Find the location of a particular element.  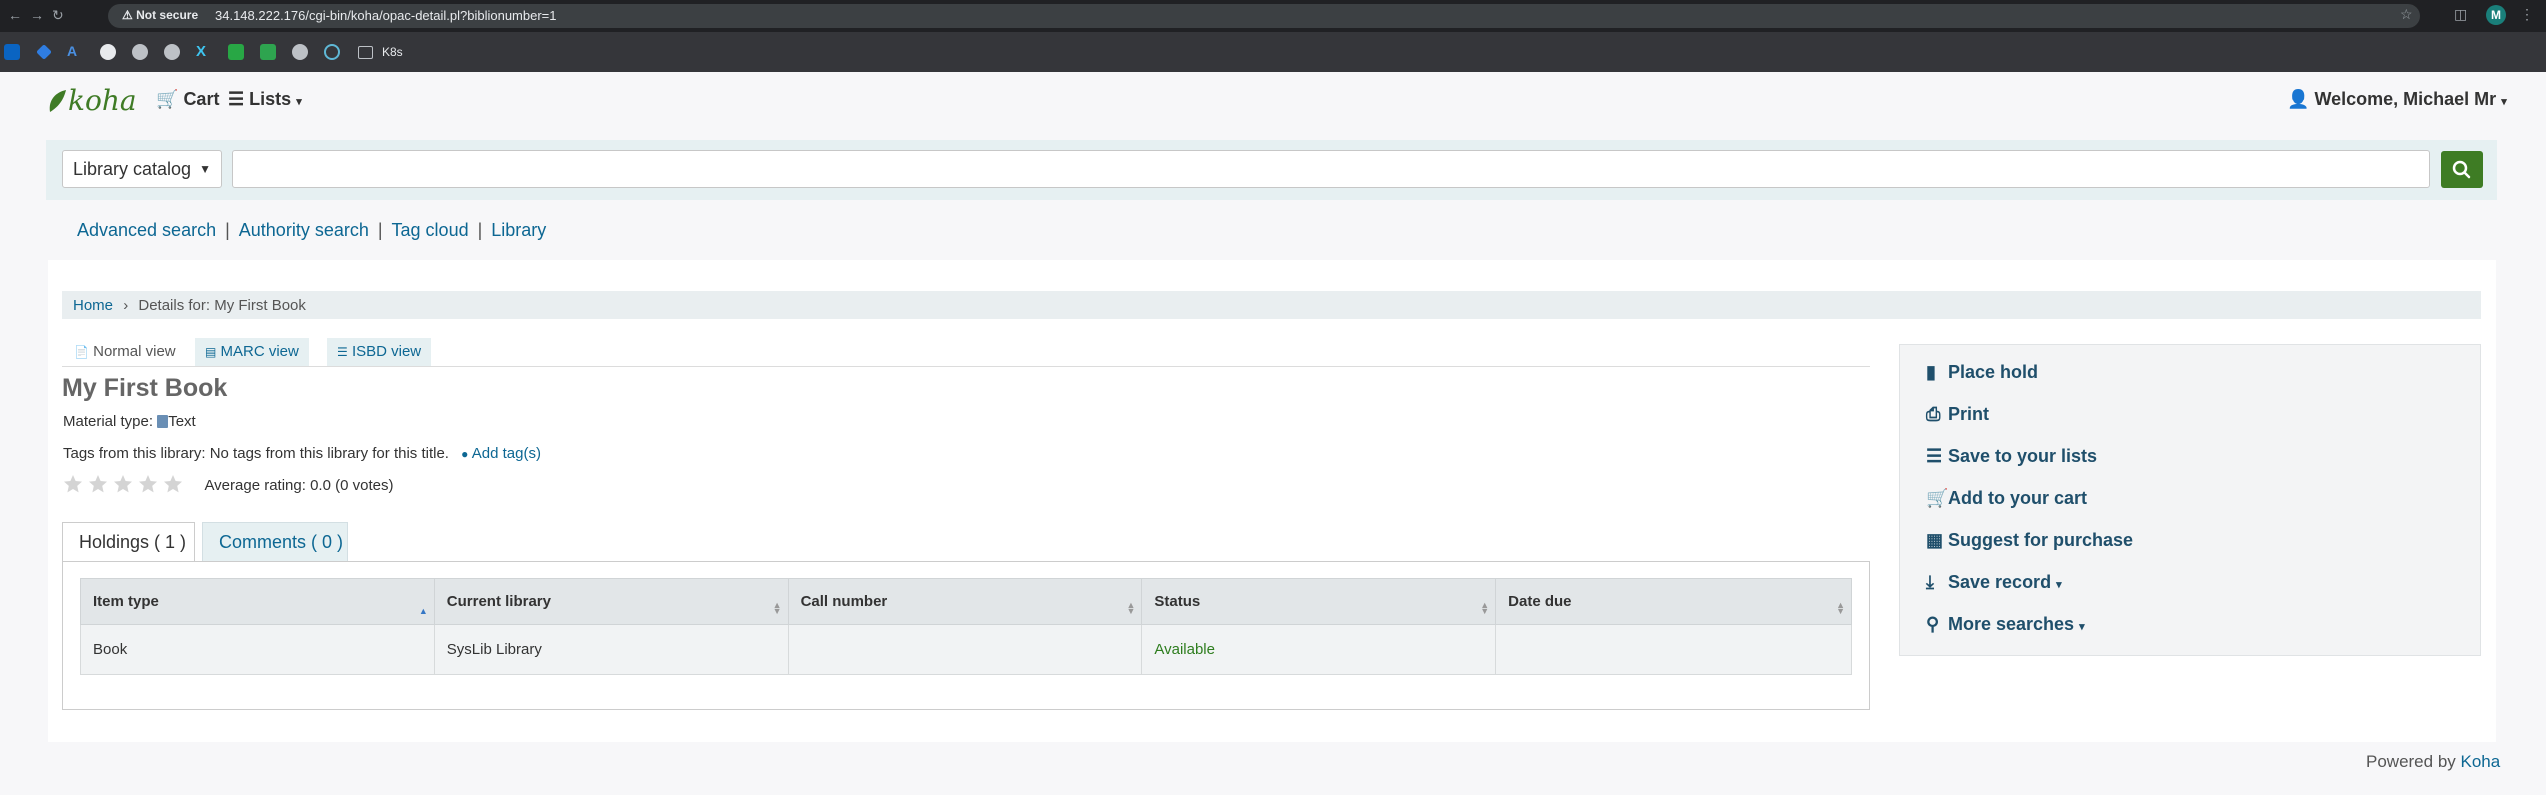

add-tags-link: ● Add tag(s) is located at coordinates (501, 453).